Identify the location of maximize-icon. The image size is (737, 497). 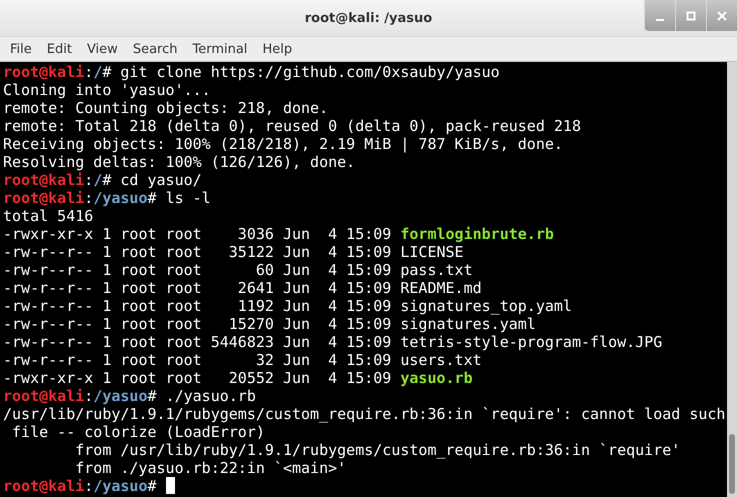
(691, 15).